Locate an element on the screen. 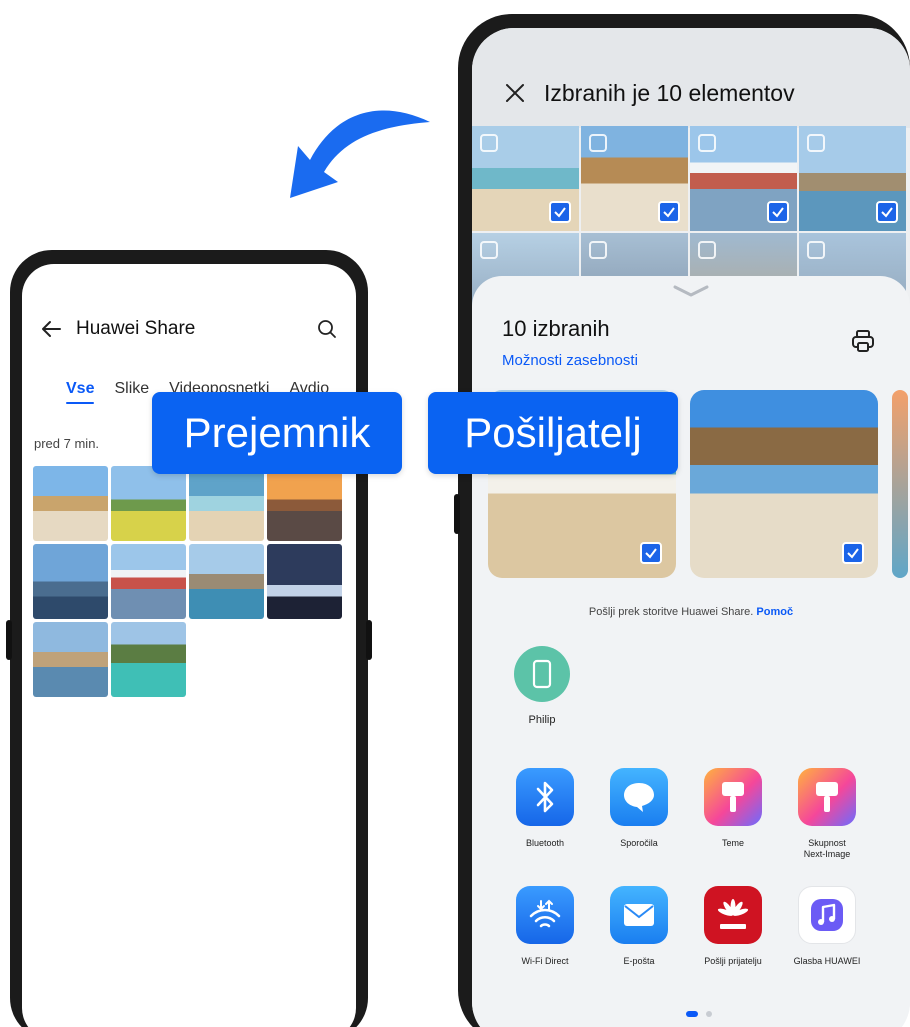 The width and height of the screenshot is (910, 1027). app-messages: Sporočila is located at coordinates (639, 814).